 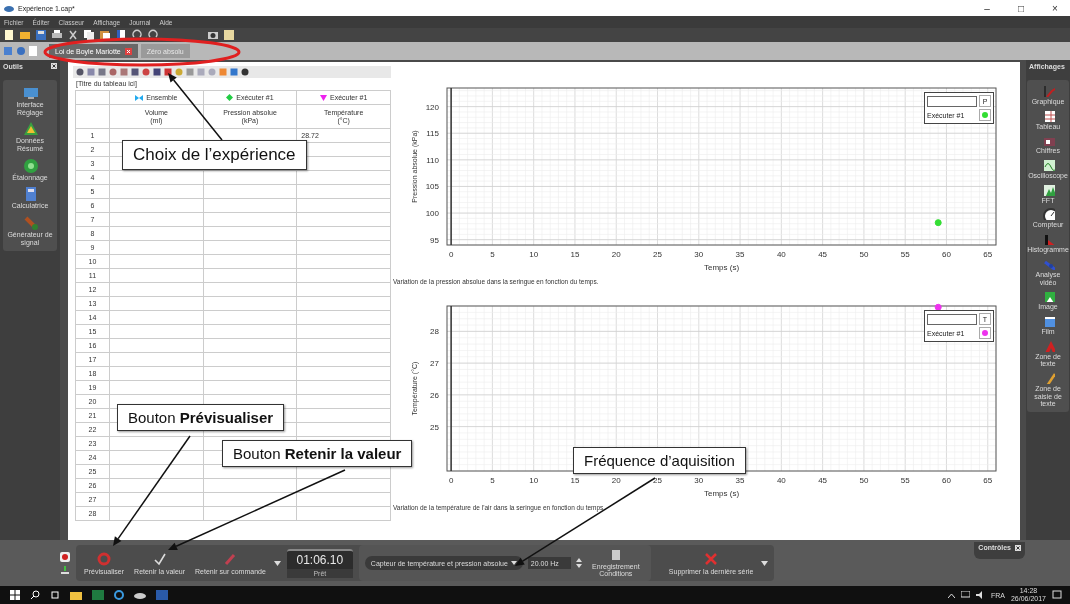 I want to click on paste-icon, so click(x=105, y=35).